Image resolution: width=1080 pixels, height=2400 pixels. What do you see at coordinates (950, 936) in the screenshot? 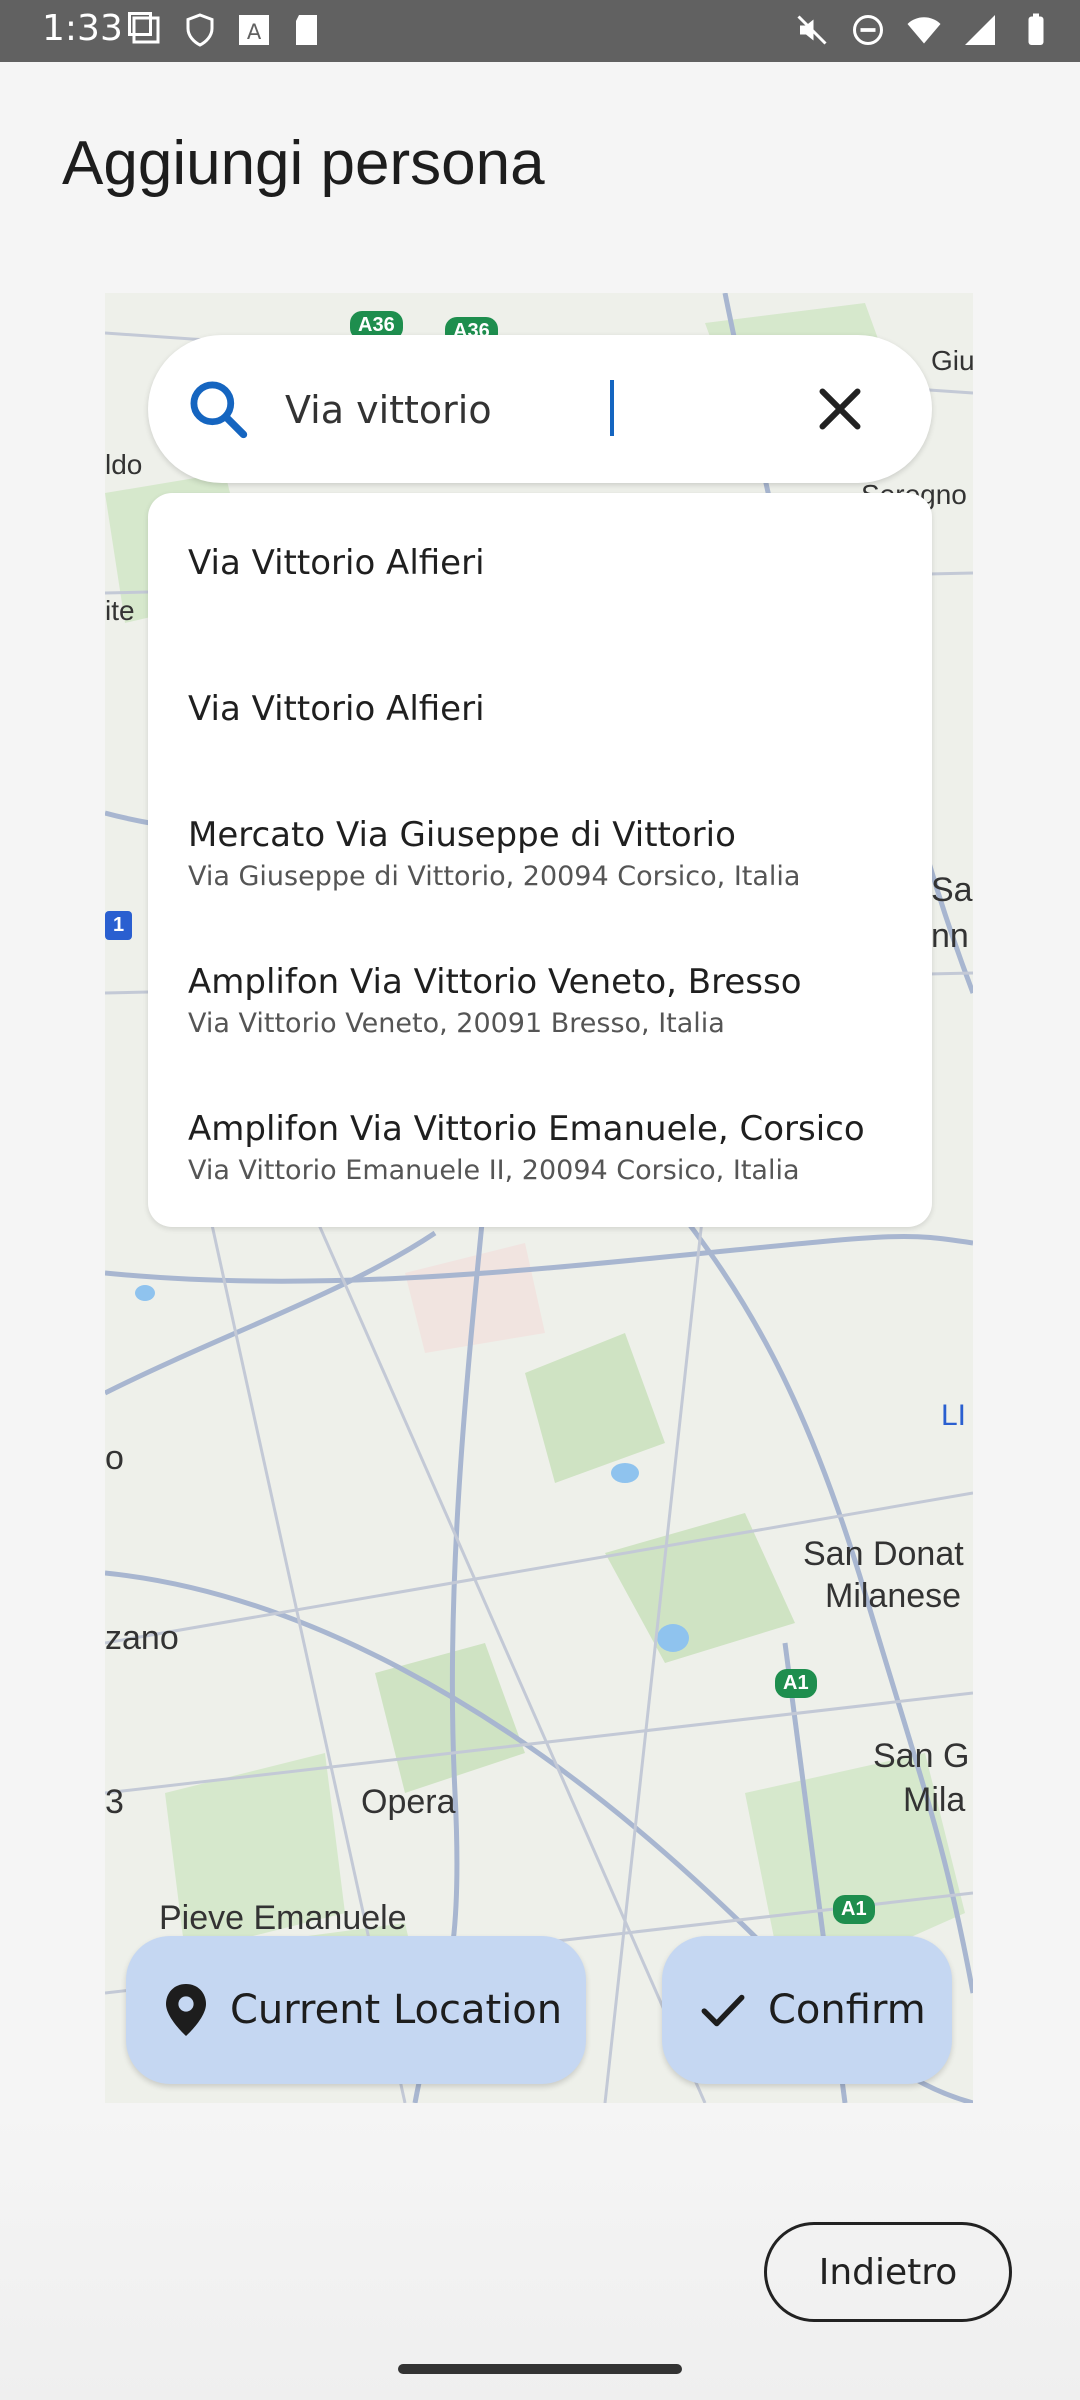
I see `map-label: nn` at bounding box center [950, 936].